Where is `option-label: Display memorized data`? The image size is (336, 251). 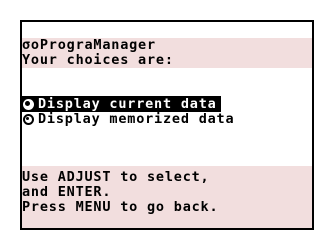 option-label: Display memorized data is located at coordinates (136, 119).